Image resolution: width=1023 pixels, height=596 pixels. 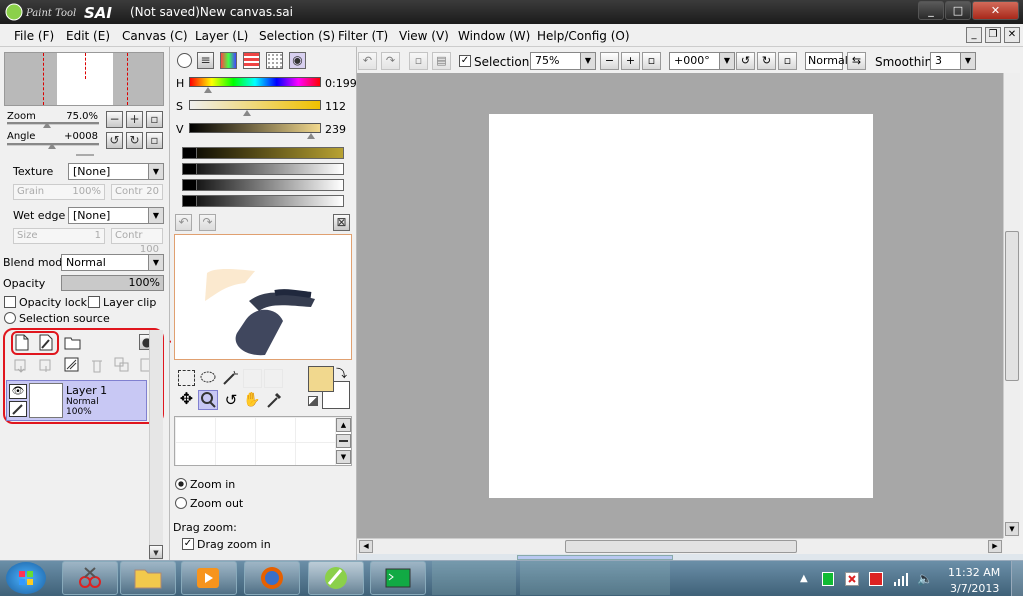 I want to click on taskbar-media-player-icon, so click(x=209, y=578).